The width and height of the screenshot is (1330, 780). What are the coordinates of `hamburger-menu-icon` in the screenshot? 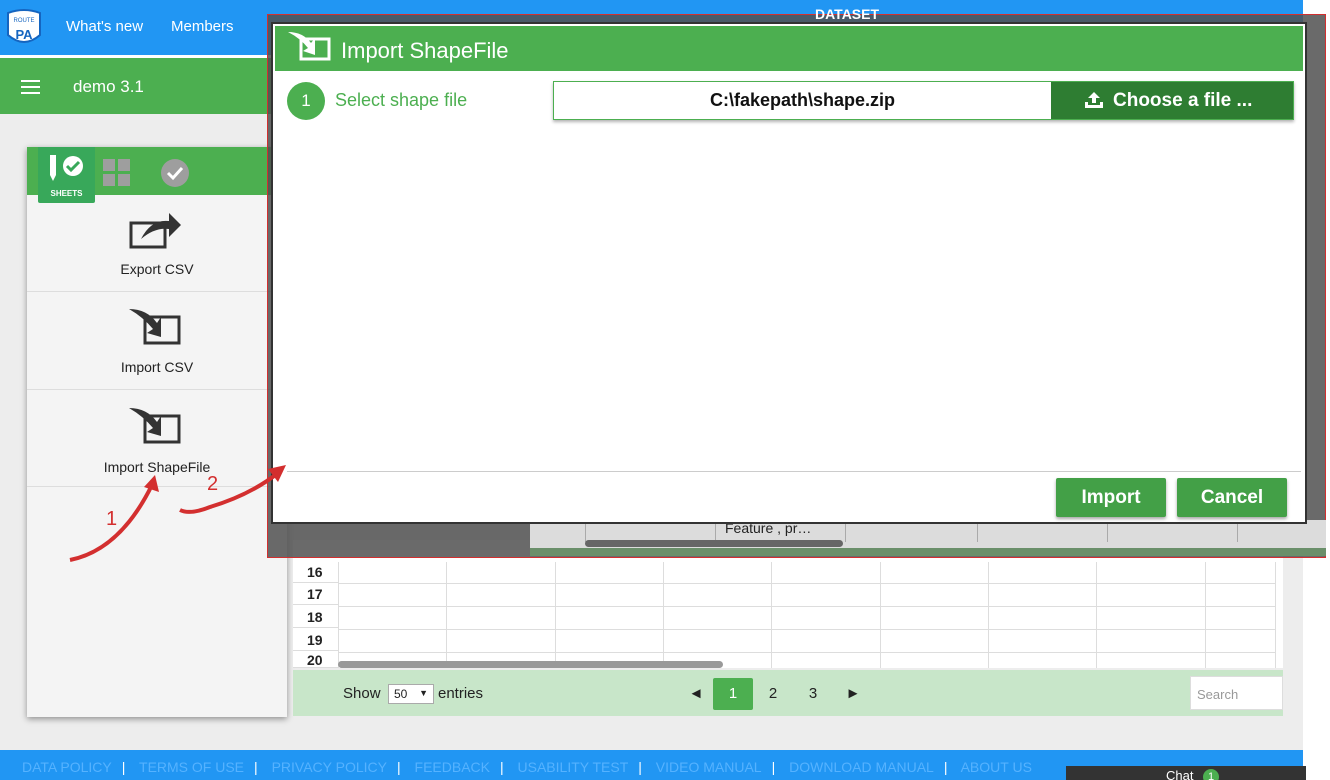 It's located at (30, 87).